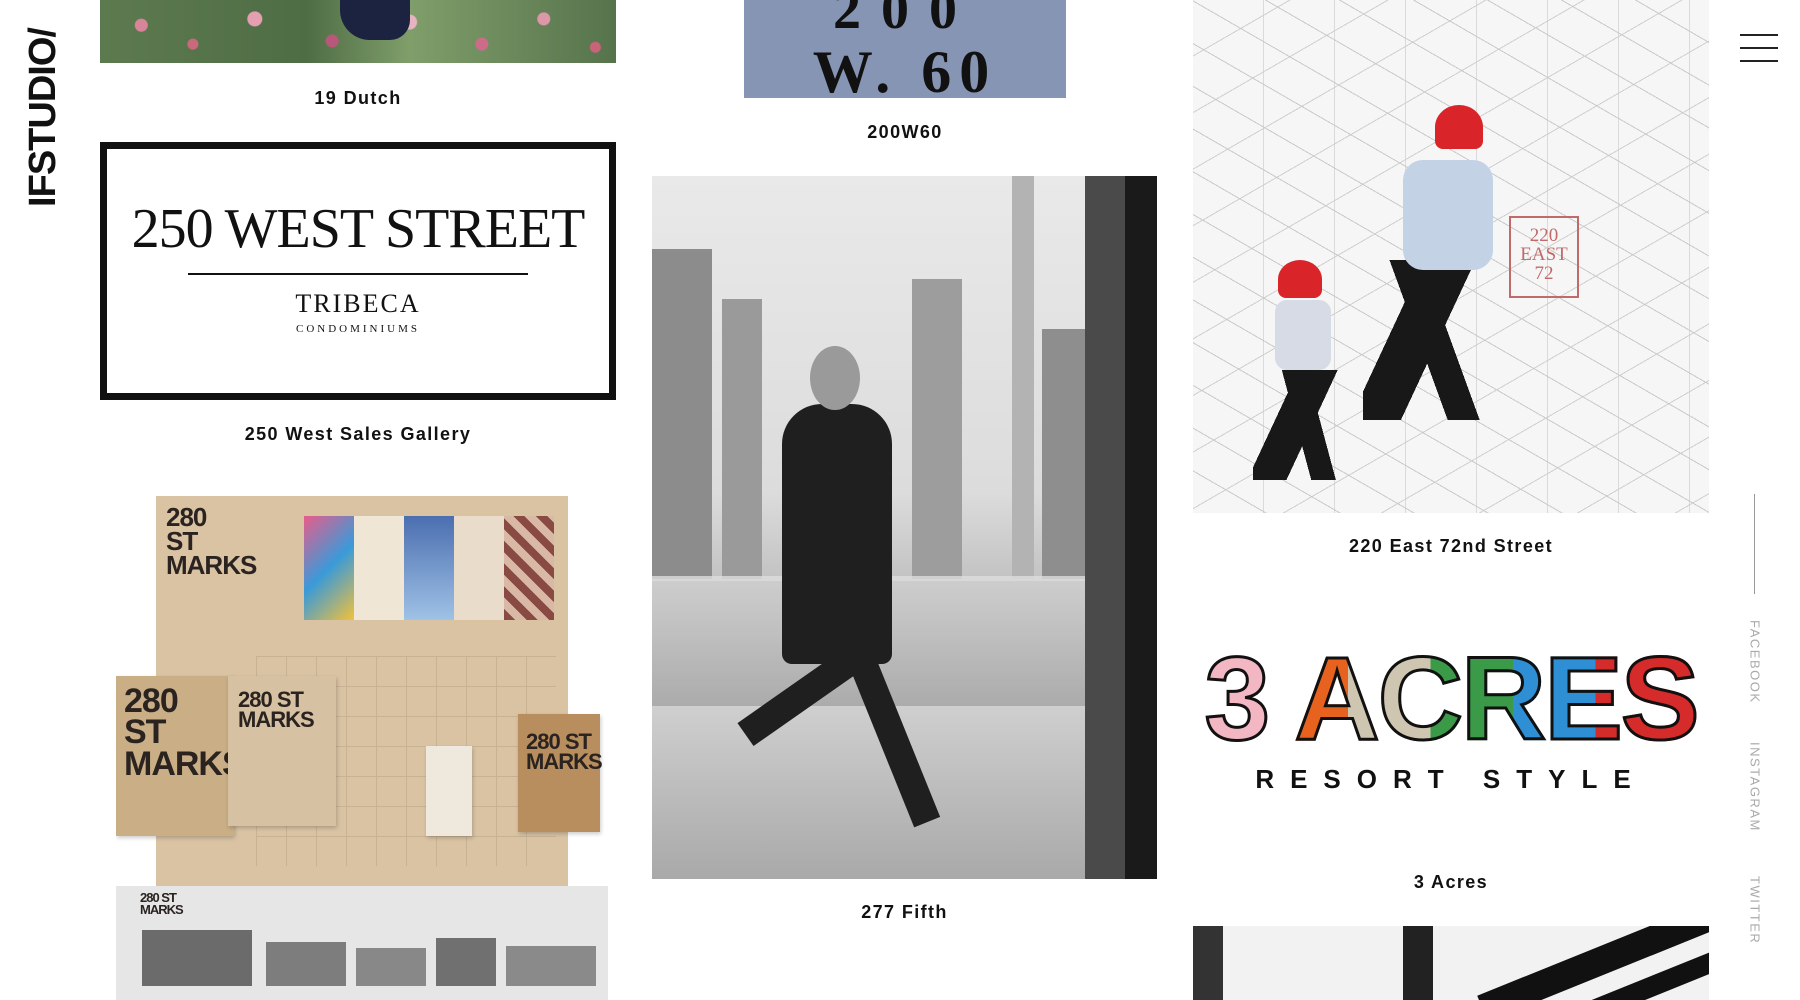 Image resolution: width=1800 pixels, height=1000 pixels. I want to click on hang-tag, so click(449, 791).